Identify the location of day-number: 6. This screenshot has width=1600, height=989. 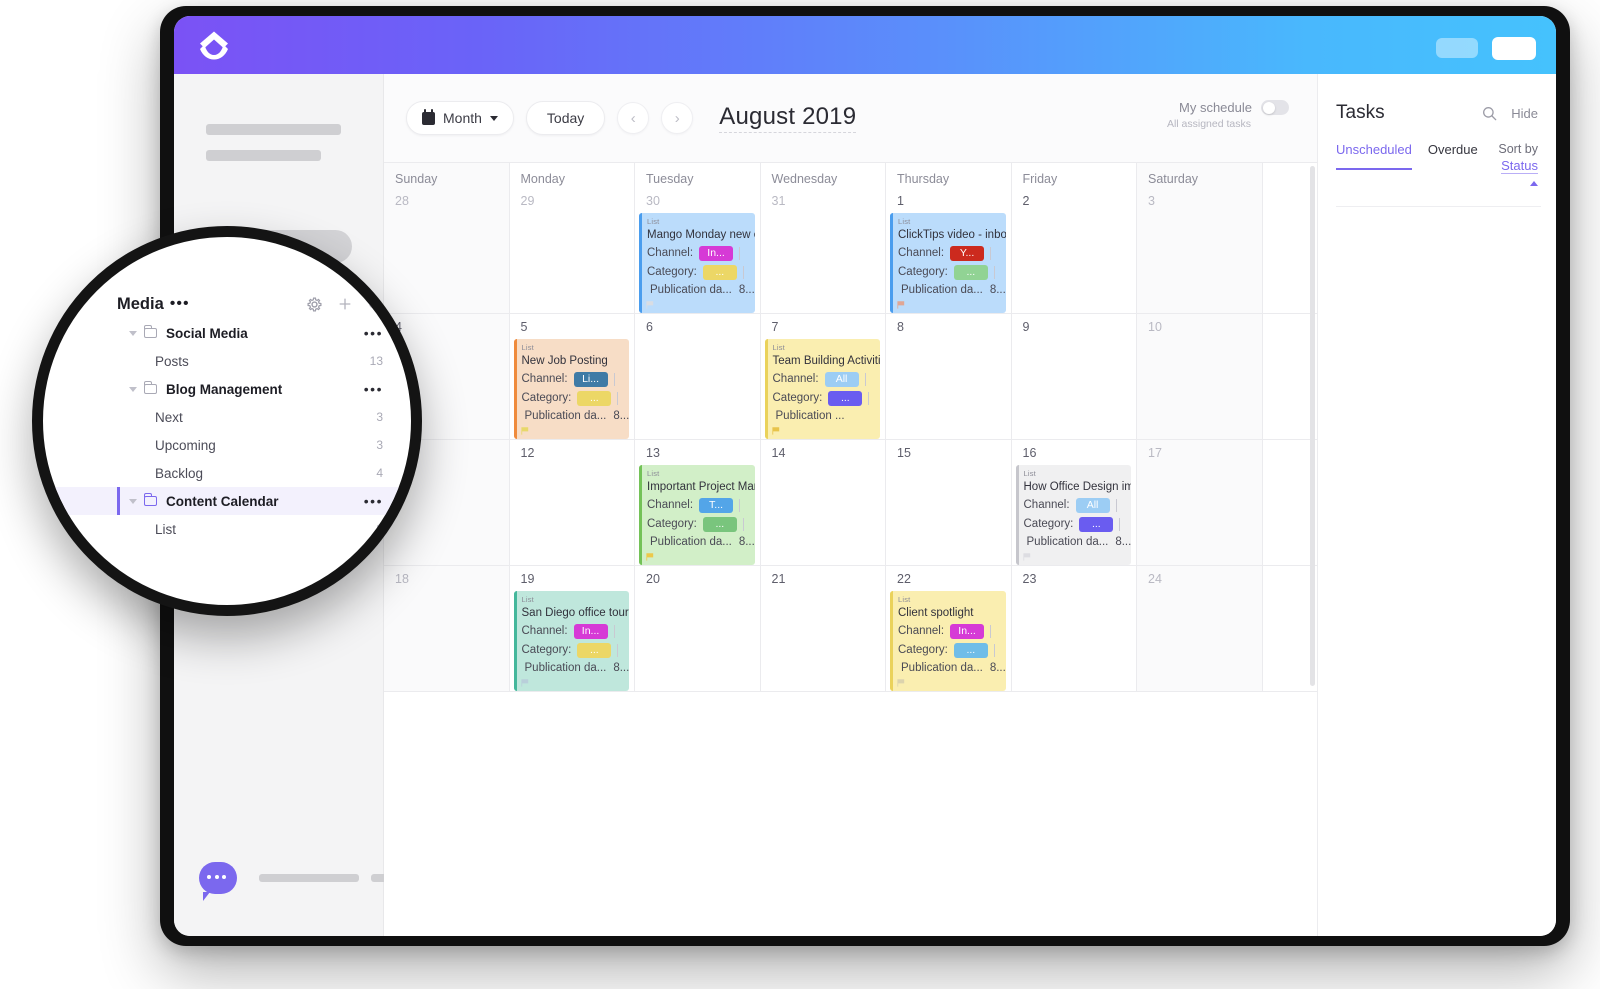
(649, 327).